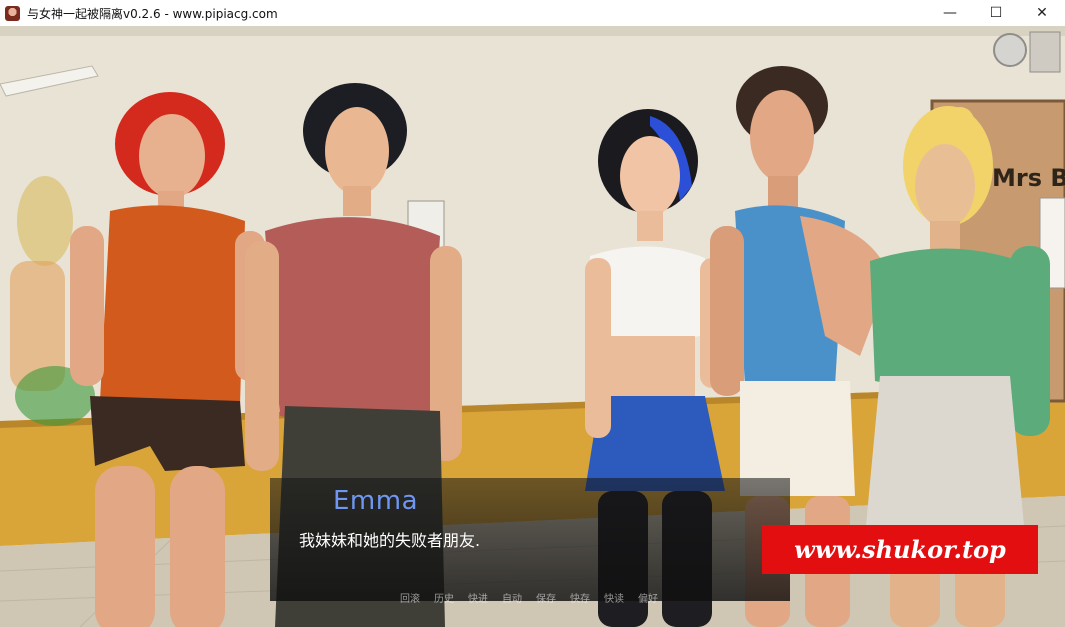  Describe the element at coordinates (152, 13) in the screenshot. I see `window-title: 与女神一起被隔离v0.2.6 - www.pipiacg.com` at that location.